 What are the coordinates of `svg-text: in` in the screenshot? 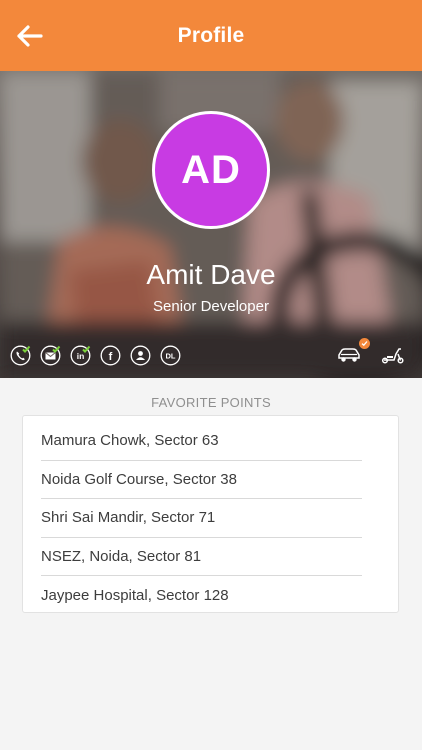 It's located at (81, 356).